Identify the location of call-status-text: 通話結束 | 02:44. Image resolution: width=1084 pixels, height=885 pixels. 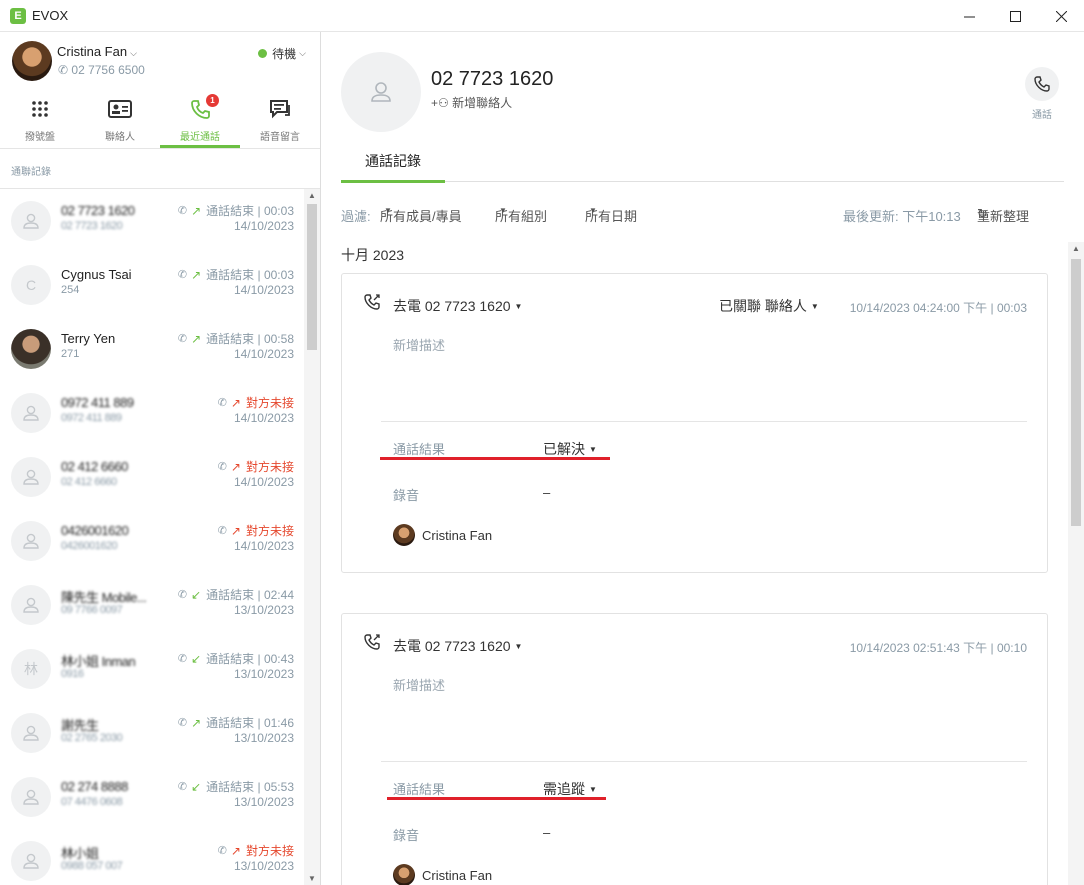
(250, 595).